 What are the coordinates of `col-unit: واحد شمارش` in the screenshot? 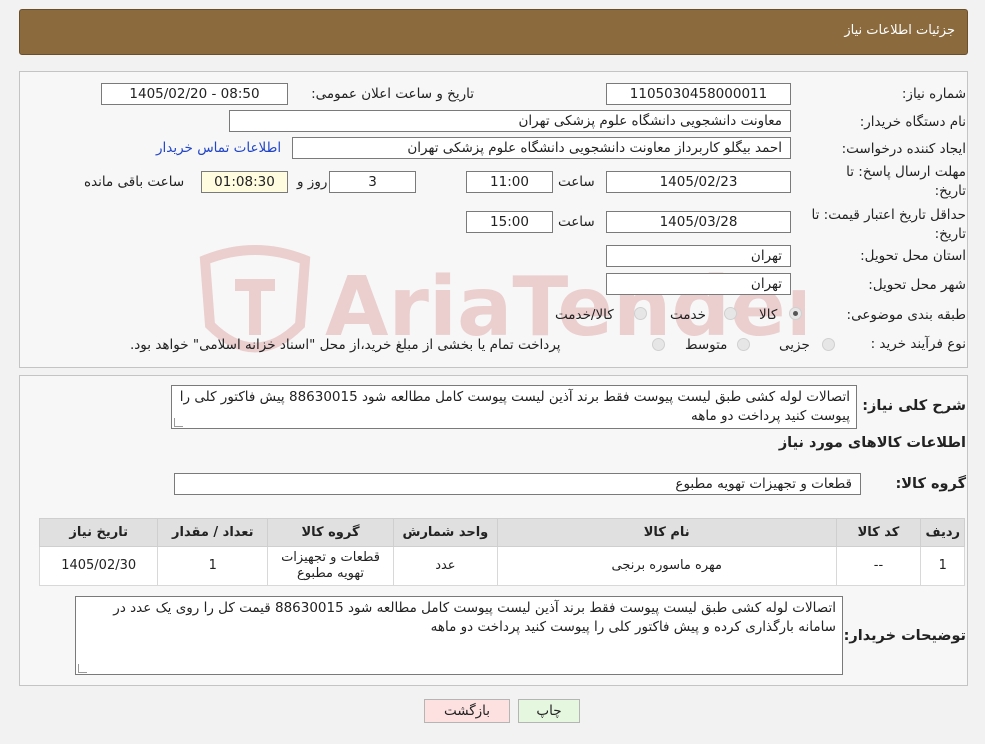 It's located at (445, 532).